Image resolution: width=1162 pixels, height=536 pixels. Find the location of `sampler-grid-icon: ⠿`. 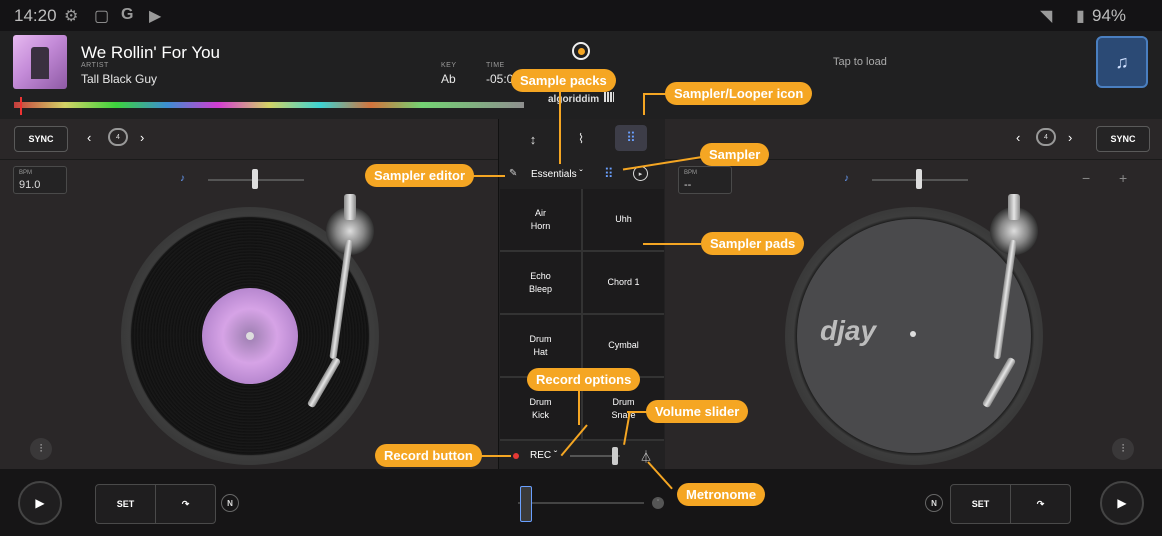

sampler-grid-icon: ⠿ is located at coordinates (609, 174).